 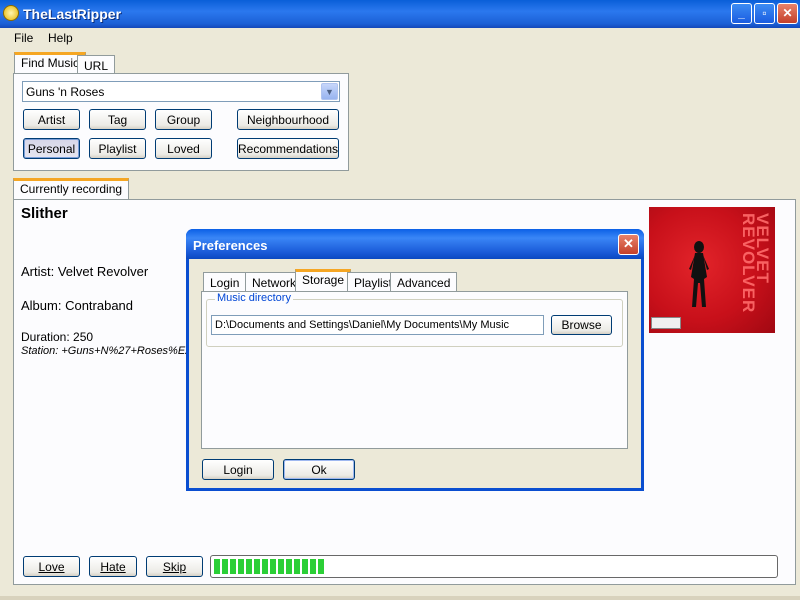 I want to click on tab-storage: Storage, so click(x=323, y=280).